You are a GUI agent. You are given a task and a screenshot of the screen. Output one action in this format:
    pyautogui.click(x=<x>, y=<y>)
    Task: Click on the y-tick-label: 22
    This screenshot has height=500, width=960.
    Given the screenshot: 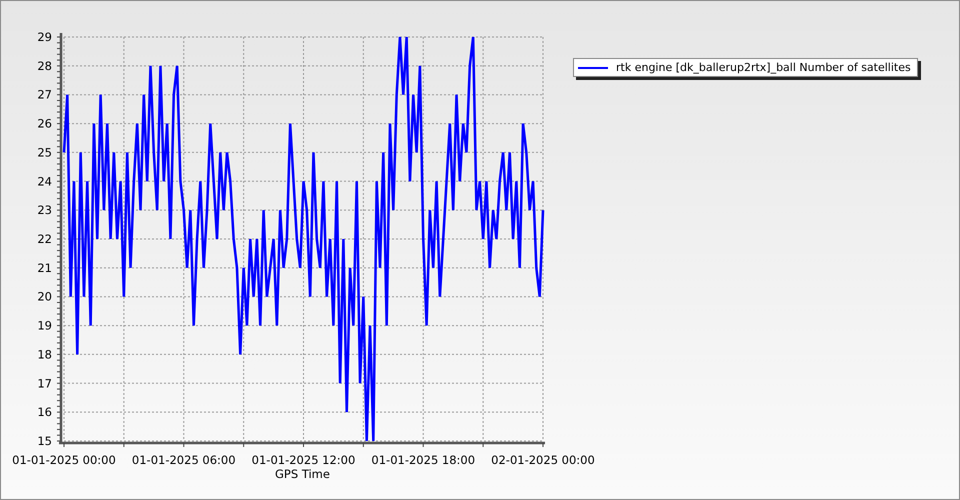 What is the action you would take?
    pyautogui.click(x=44, y=239)
    